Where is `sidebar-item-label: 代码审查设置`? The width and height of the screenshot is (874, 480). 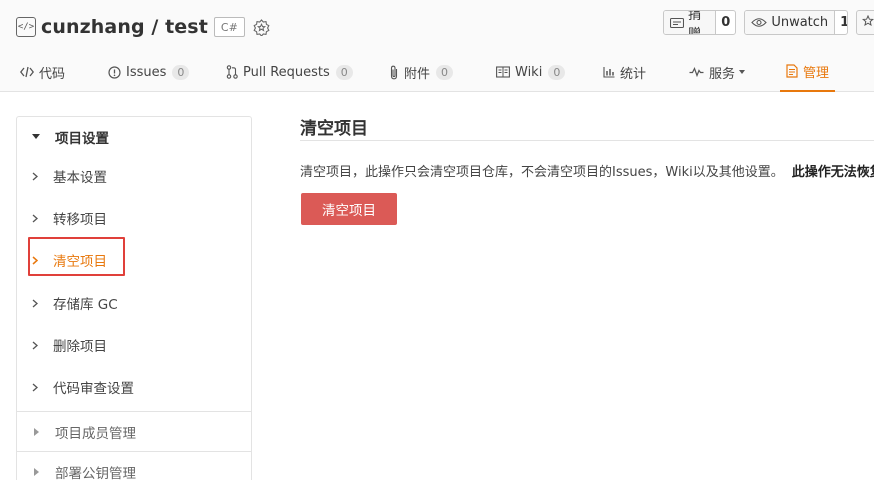
sidebar-item-label: 代码审查设置 is located at coordinates (93, 389).